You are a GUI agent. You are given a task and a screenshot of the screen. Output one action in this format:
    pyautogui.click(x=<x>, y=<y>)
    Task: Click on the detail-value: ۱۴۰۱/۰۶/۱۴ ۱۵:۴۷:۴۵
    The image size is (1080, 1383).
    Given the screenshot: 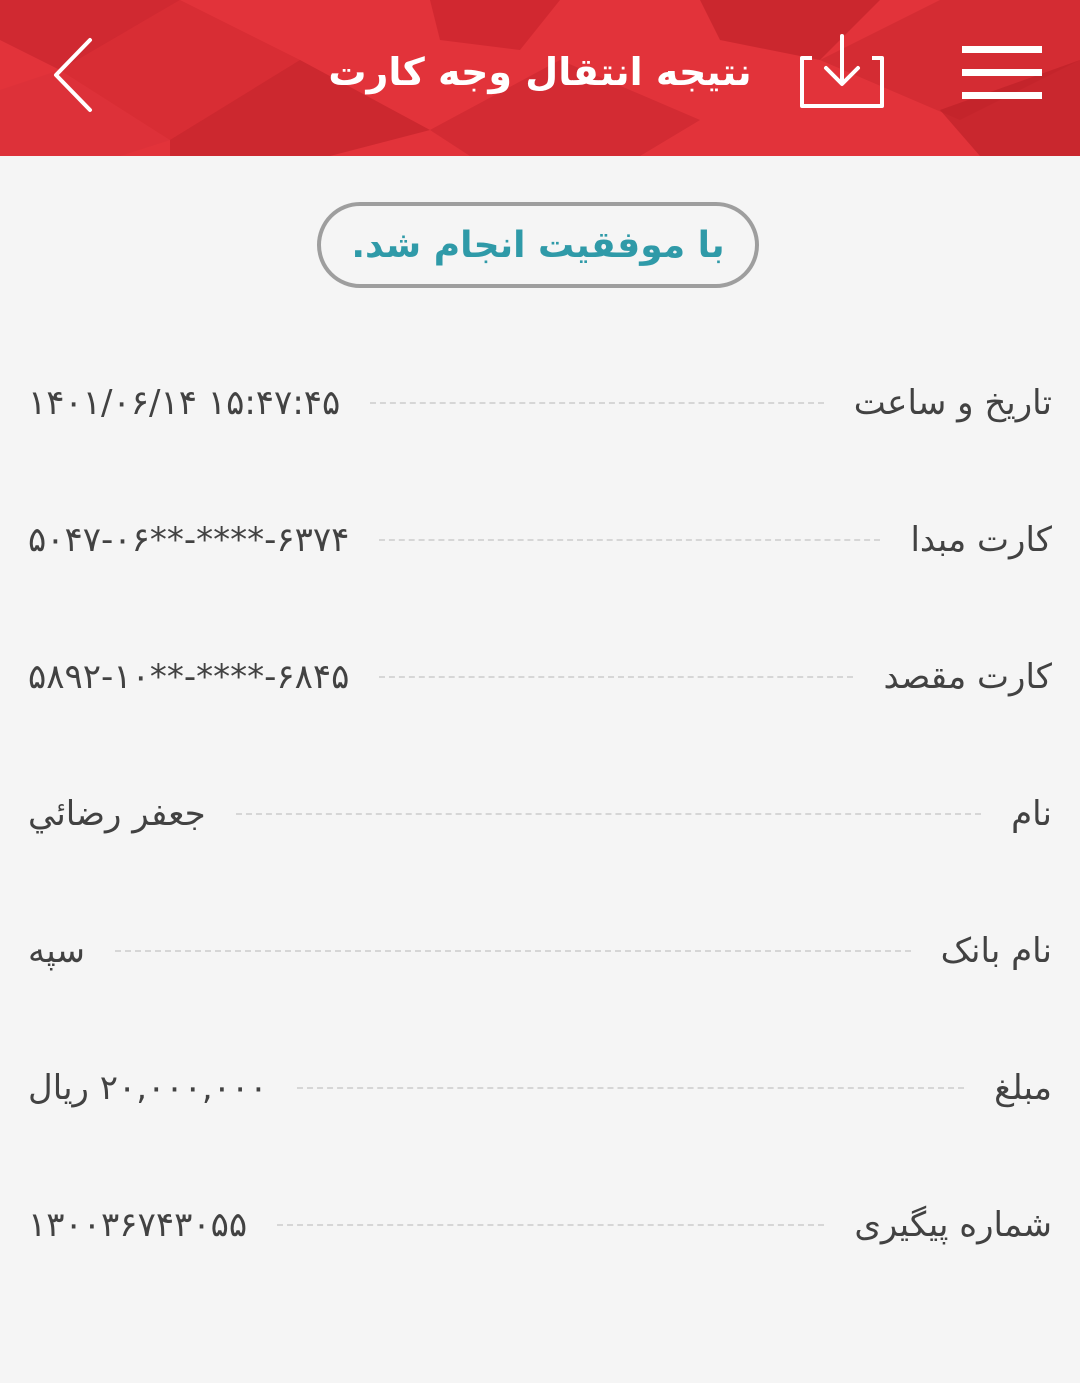 What is the action you would take?
    pyautogui.click(x=184, y=403)
    